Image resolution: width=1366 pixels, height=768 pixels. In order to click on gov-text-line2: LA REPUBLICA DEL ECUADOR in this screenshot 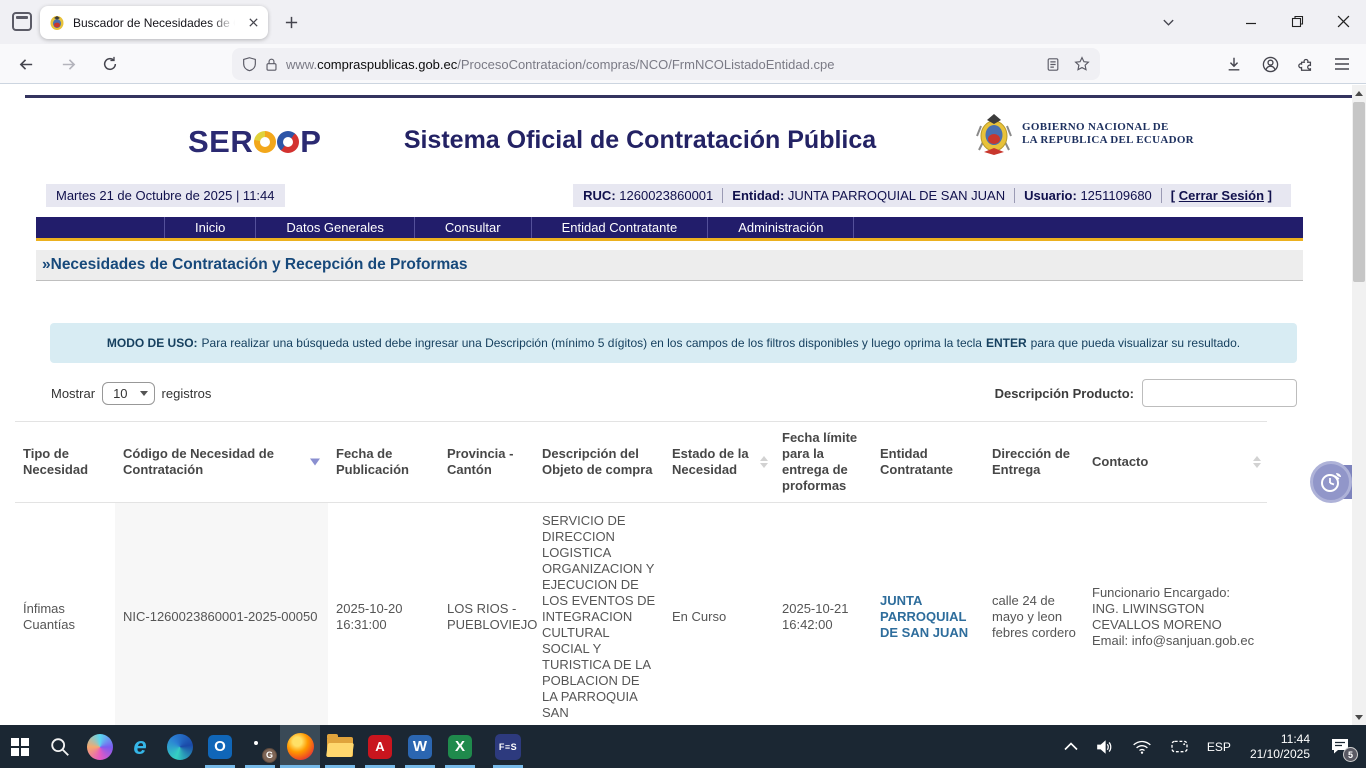, I will do `click(1108, 140)`.